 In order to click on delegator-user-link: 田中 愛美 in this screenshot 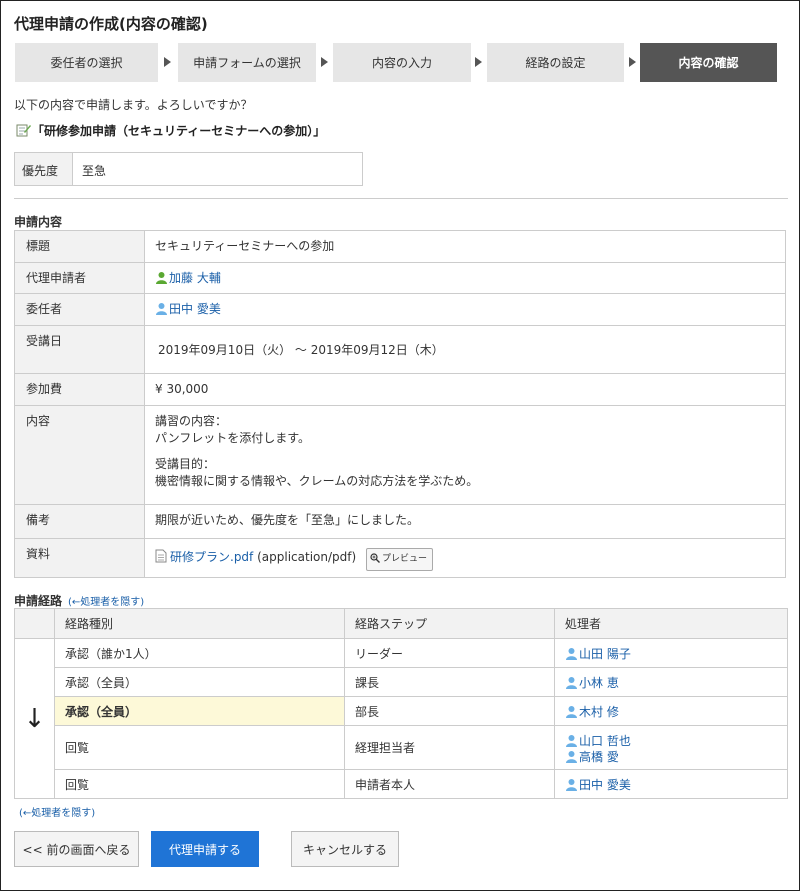, I will do `click(195, 309)`.